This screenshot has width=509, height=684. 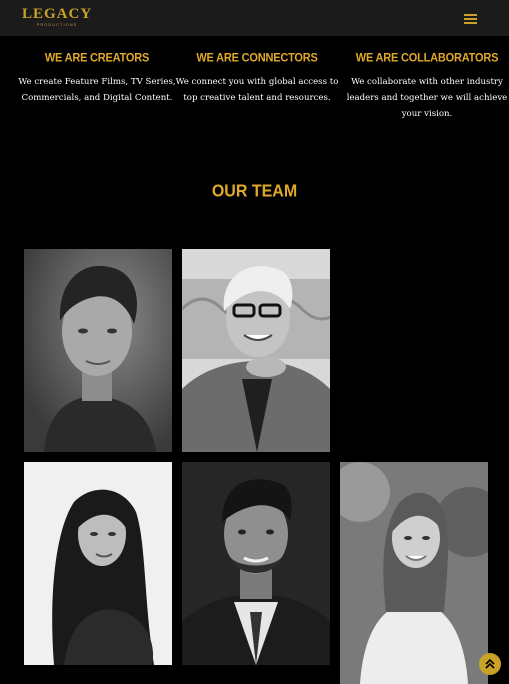 What do you see at coordinates (254, 18) in the screenshot?
I see `top-navbar: LEGACY PRODUCTIONS` at bounding box center [254, 18].